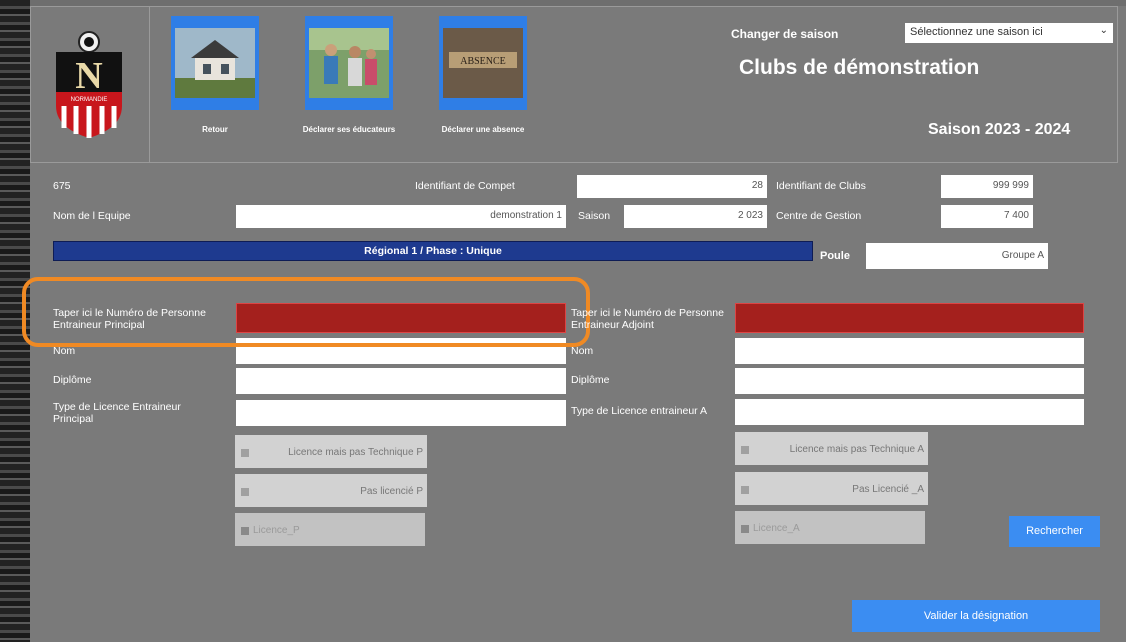 Image resolution: width=1126 pixels, height=642 pixels. I want to click on principal-licence-text: Licence_P, so click(276, 530).